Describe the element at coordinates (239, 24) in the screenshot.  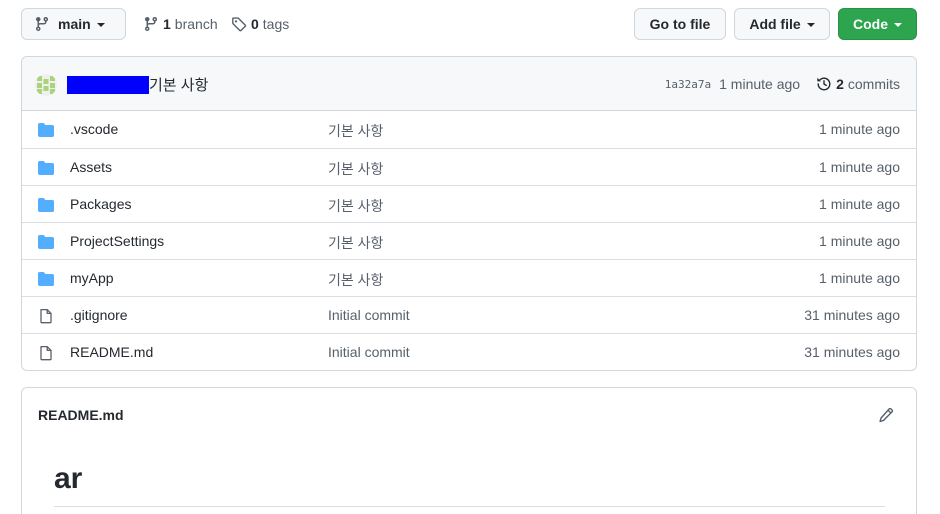
I see `tag-icon` at that location.